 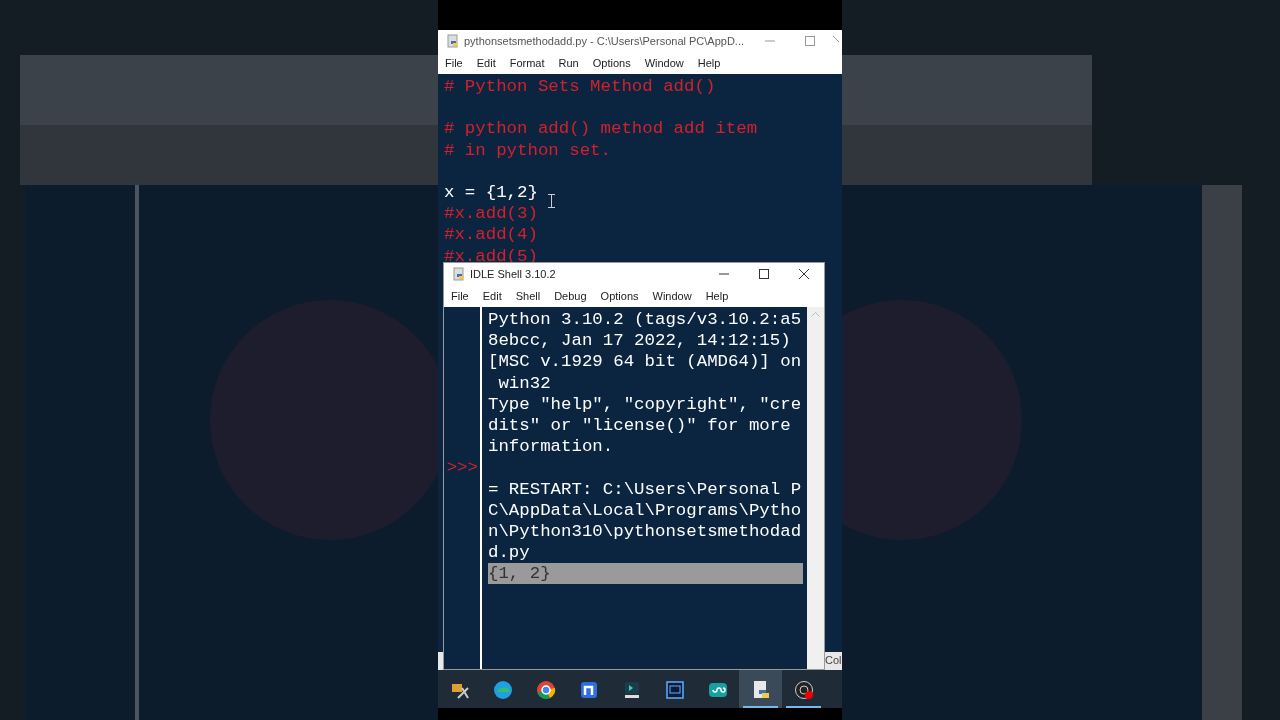 I want to click on shell-output-line: 8ebcc, Jan 17 2022, 14:12:15), so click(x=640, y=341).